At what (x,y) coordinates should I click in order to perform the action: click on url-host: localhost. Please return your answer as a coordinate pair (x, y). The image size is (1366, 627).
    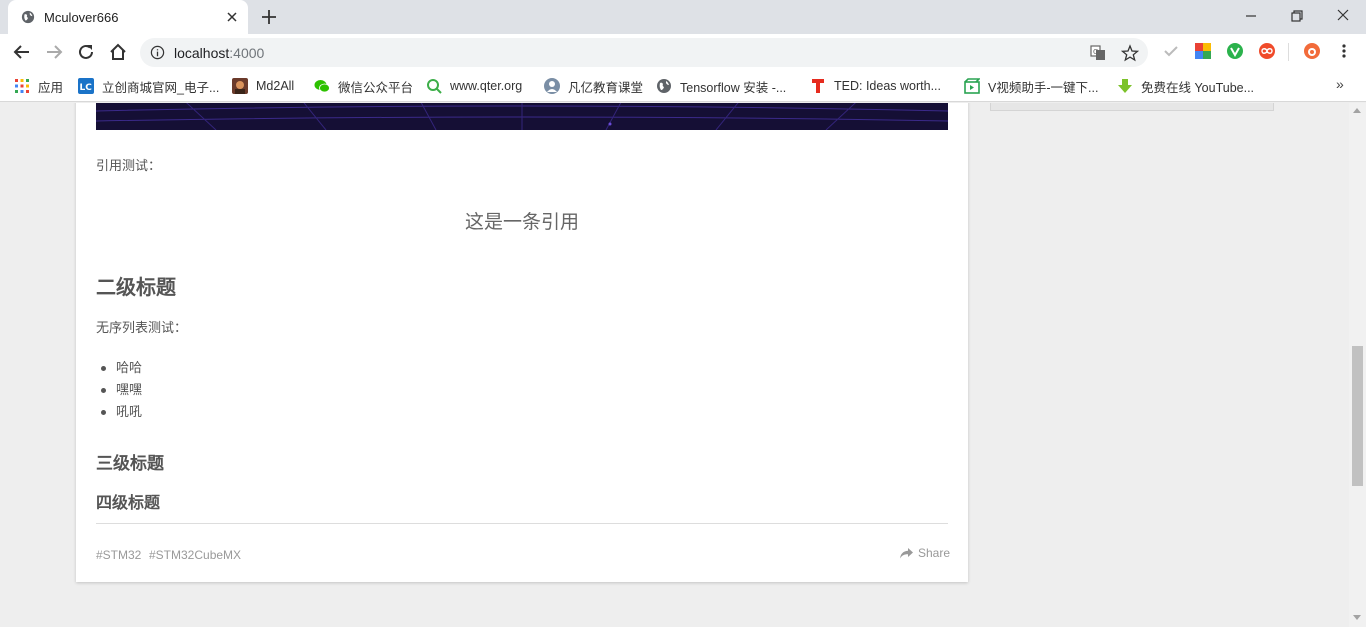
    Looking at the image, I should click on (202, 53).